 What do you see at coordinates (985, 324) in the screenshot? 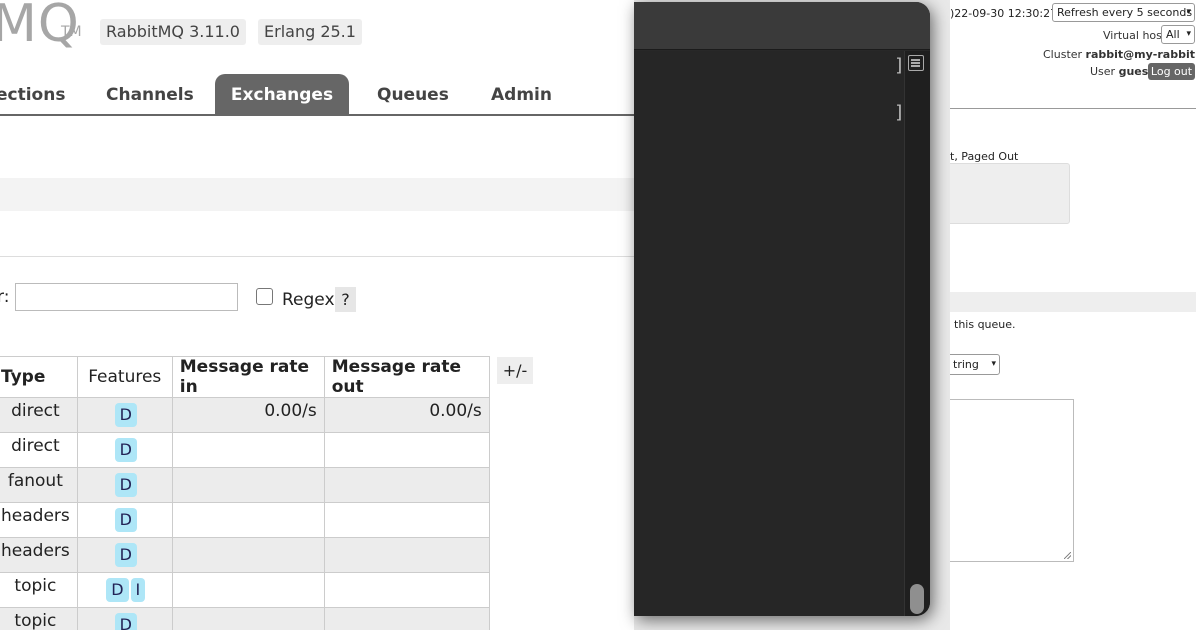
I see `queue-description-text: this queue.` at bounding box center [985, 324].